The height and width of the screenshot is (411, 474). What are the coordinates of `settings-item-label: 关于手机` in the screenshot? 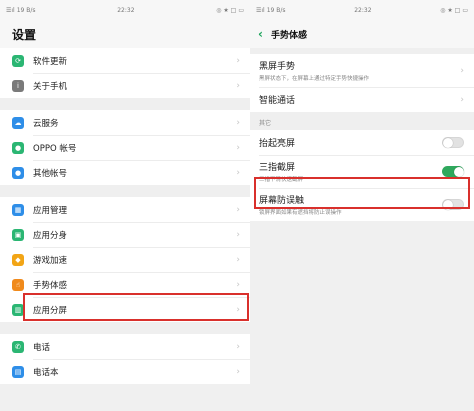 It's located at (50, 86).